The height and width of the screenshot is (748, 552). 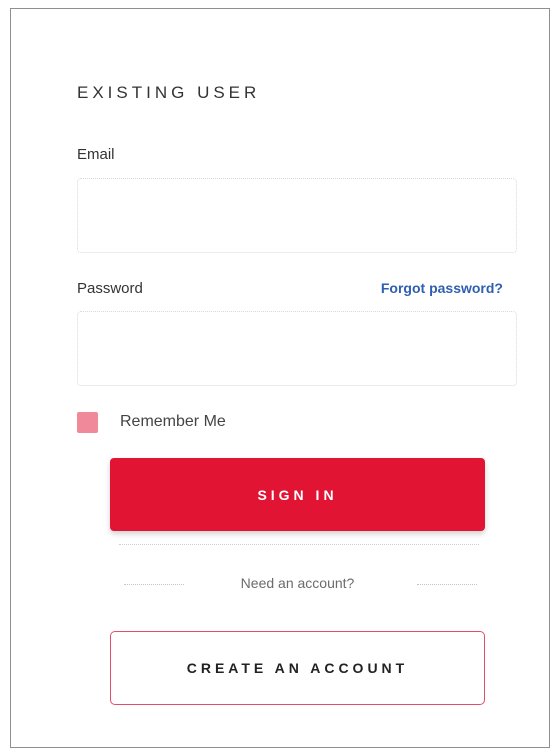 I want to click on password-label: Password, so click(x=110, y=288).